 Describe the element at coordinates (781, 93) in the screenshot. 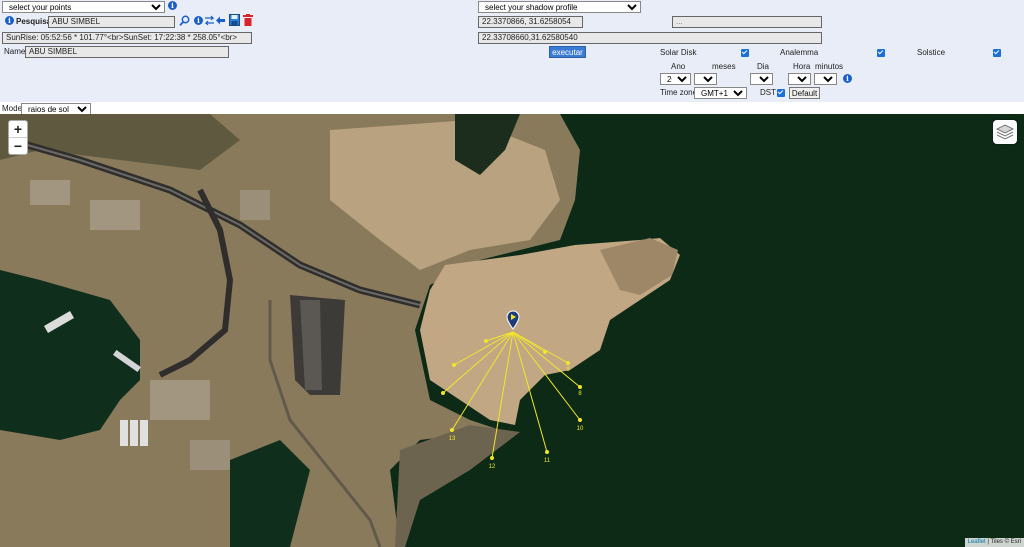

I see `dst-checkbox` at that location.